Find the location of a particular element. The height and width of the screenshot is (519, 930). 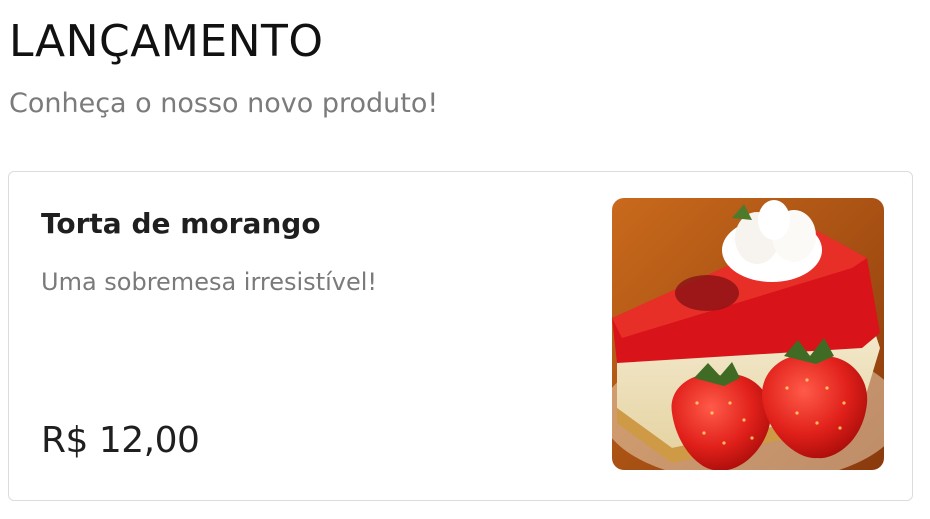

product-description: Uma sobremesa irresistível! is located at coordinates (209, 282).